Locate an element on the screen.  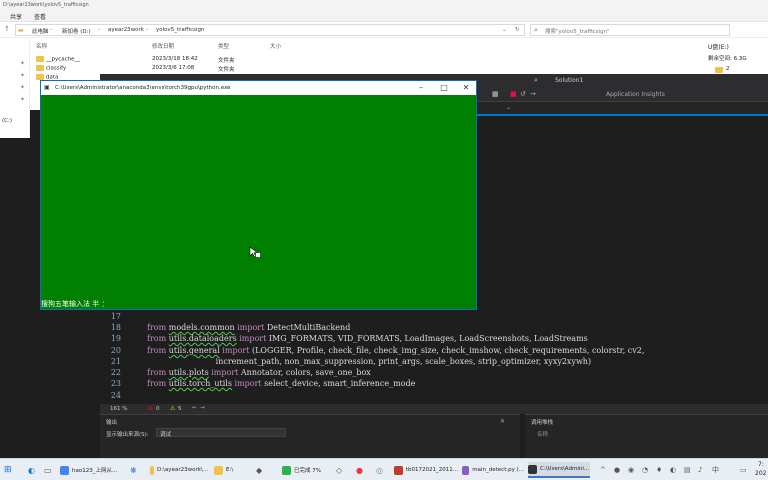
insights-label: Application Insights is located at coordinates (635, 94).